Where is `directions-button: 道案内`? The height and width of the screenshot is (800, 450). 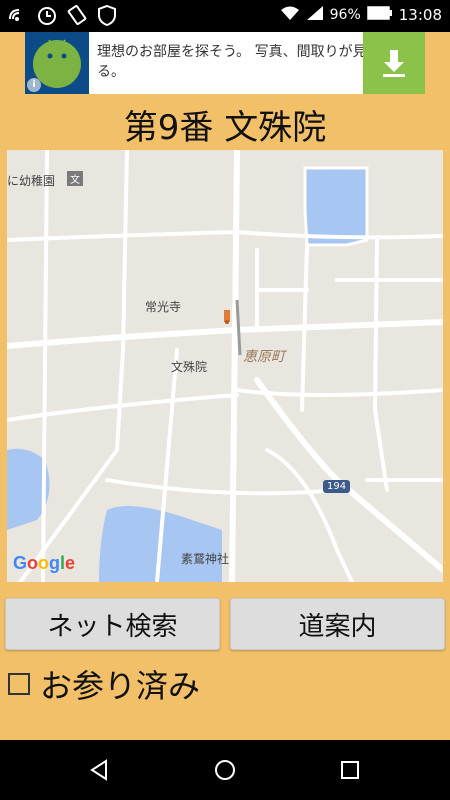
directions-button: 道案内 is located at coordinates (337, 624).